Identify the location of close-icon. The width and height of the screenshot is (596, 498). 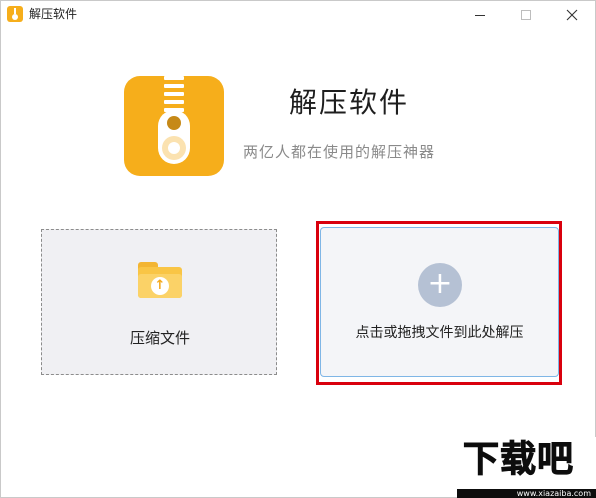
(572, 15).